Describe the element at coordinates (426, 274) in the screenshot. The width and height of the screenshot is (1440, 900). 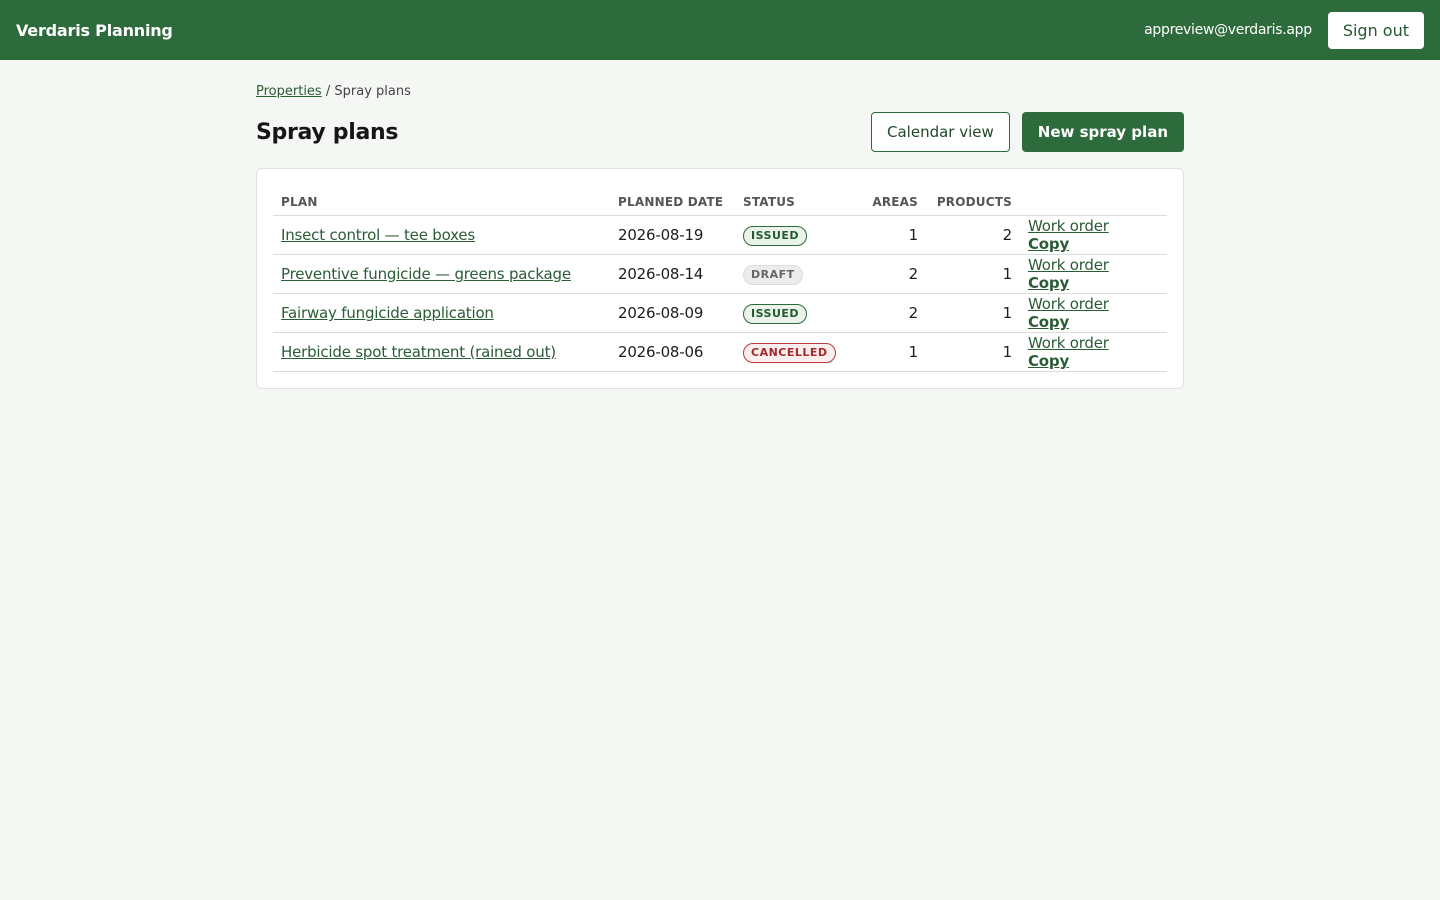
I see `plan-link: Preventive fungicide — greens package` at that location.